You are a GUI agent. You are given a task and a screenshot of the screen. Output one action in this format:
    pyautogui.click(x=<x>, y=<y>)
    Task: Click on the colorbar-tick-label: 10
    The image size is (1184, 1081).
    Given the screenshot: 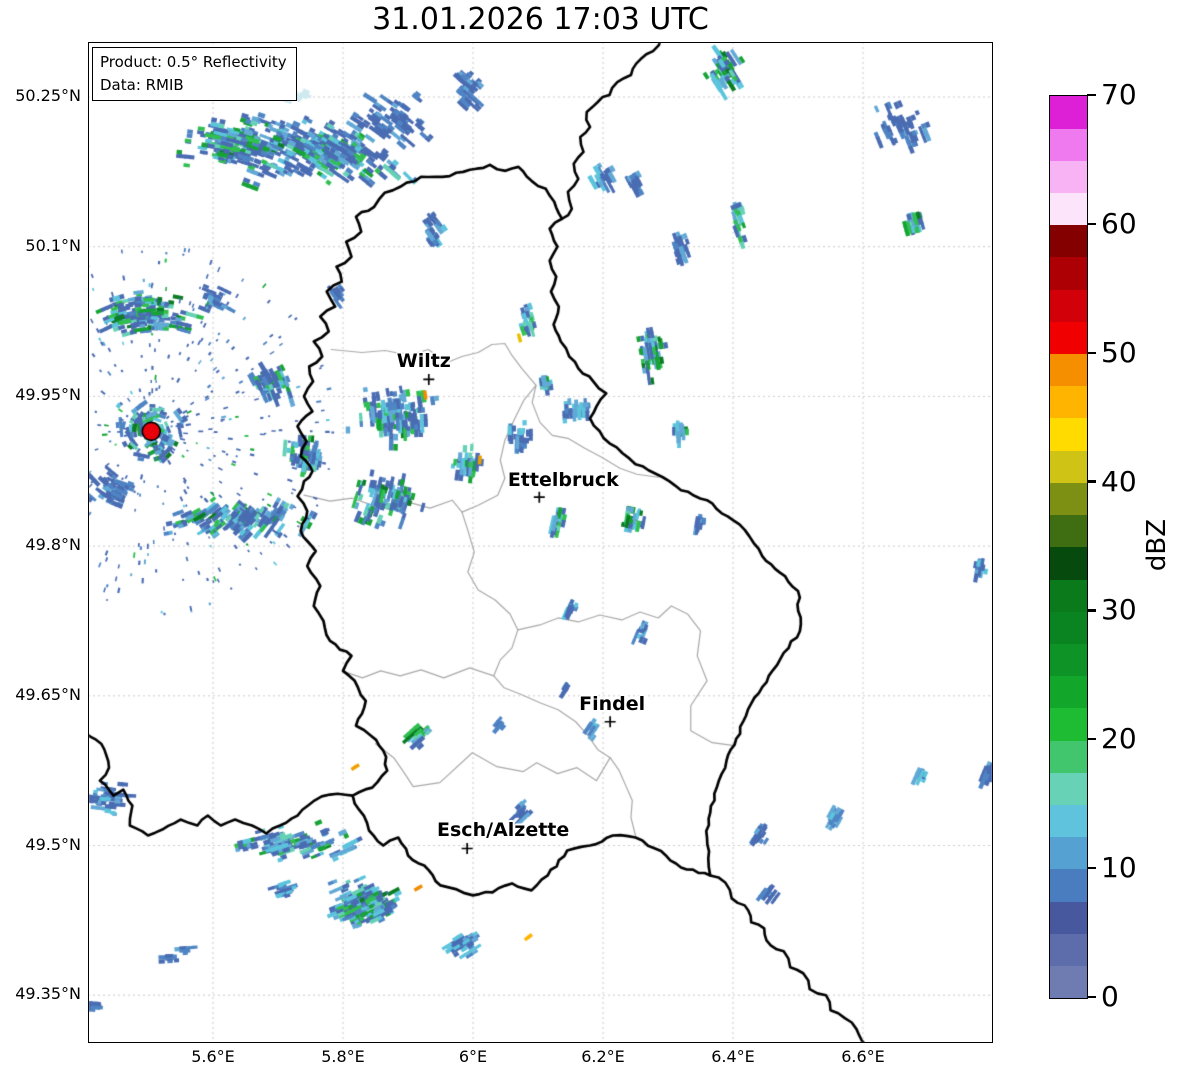 What is the action you would take?
    pyautogui.click(x=1119, y=868)
    